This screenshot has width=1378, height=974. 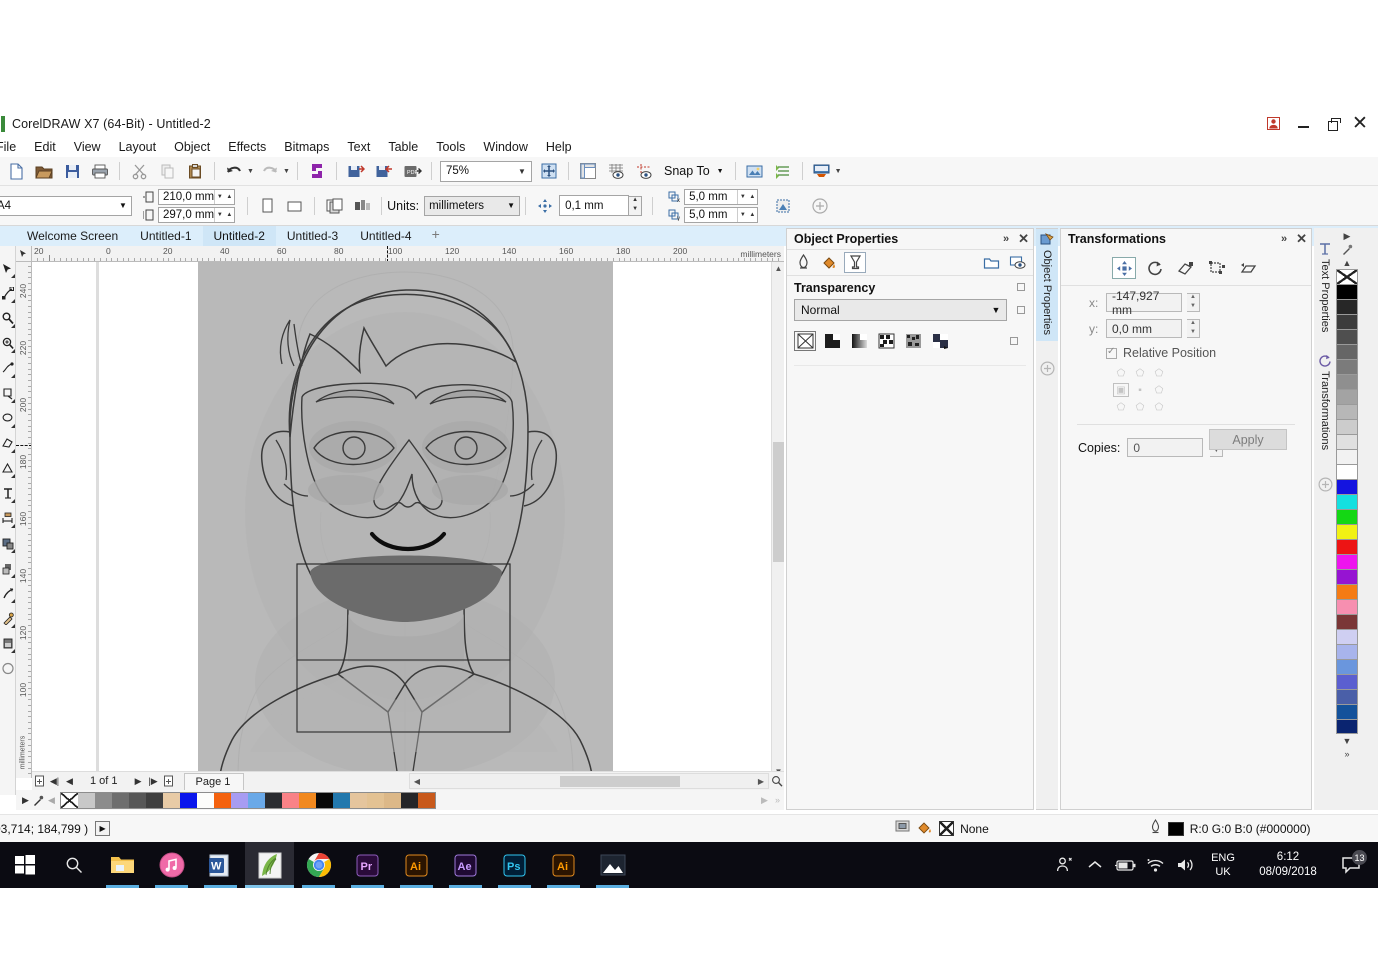 What do you see at coordinates (859, 341) in the screenshot?
I see `fountain-transparency-icon` at bounding box center [859, 341].